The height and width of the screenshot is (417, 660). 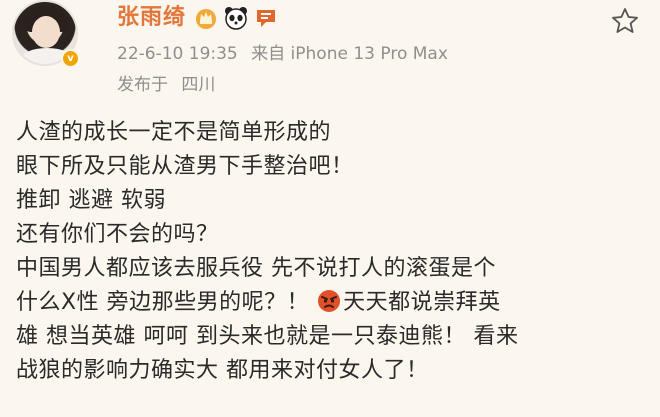 I want to click on post-line-6: 什么Ⅹ性 旁边那些男的呢？！ 天天都说崇拜英, so click(x=333, y=303).